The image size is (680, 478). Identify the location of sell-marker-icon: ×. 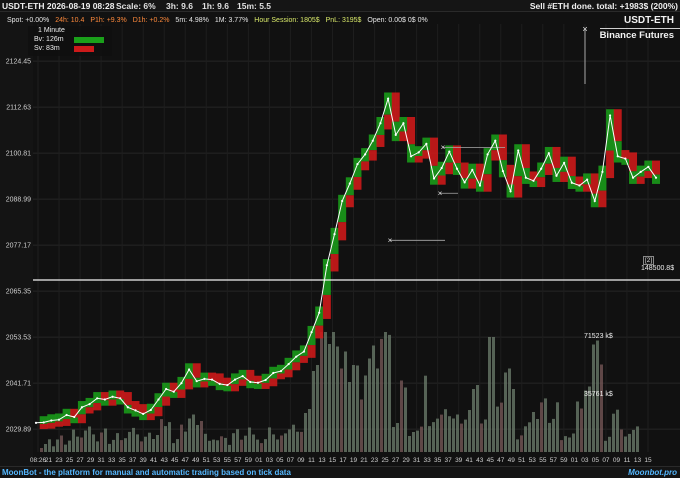
(584, 29).